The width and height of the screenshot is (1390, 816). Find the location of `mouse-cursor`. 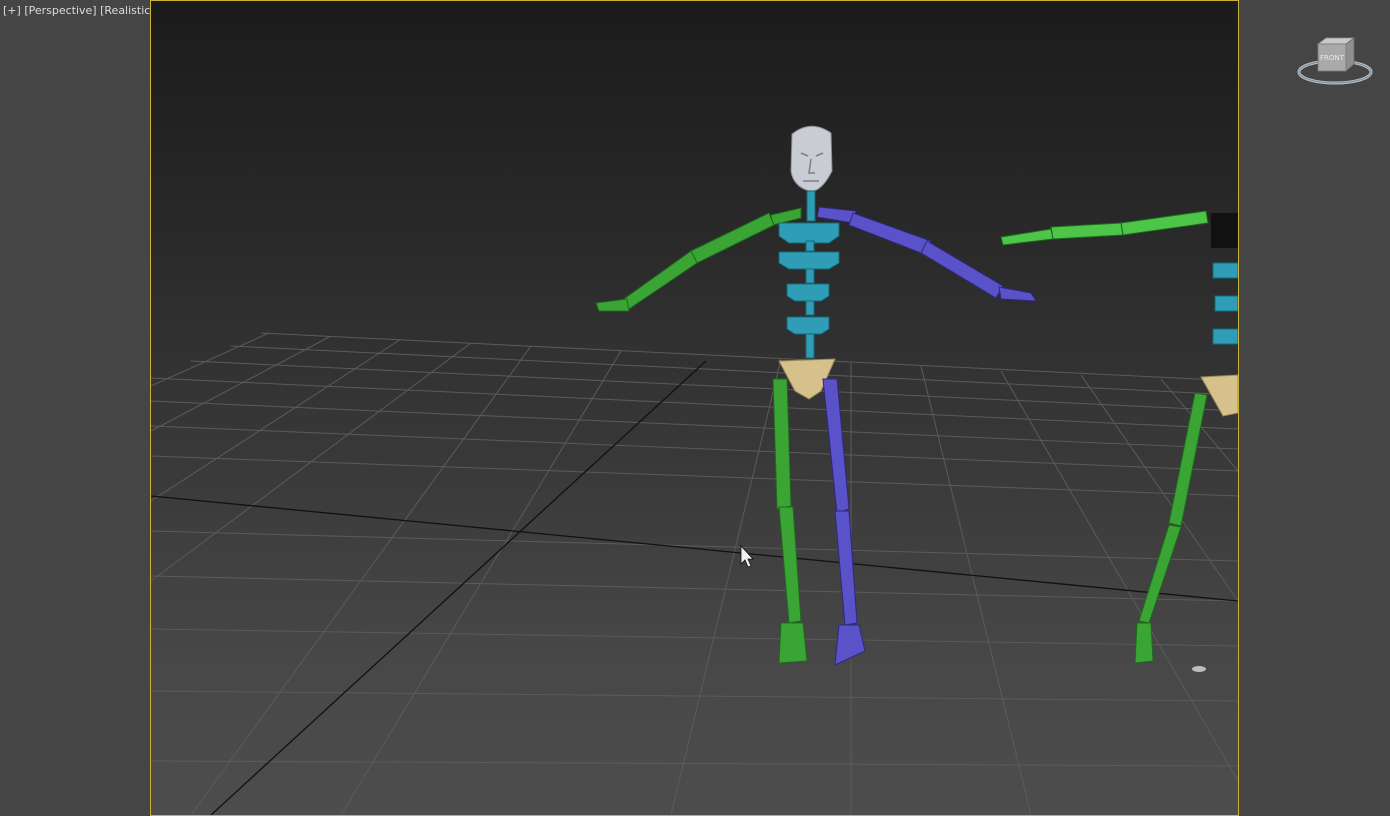

mouse-cursor is located at coordinates (747, 556).